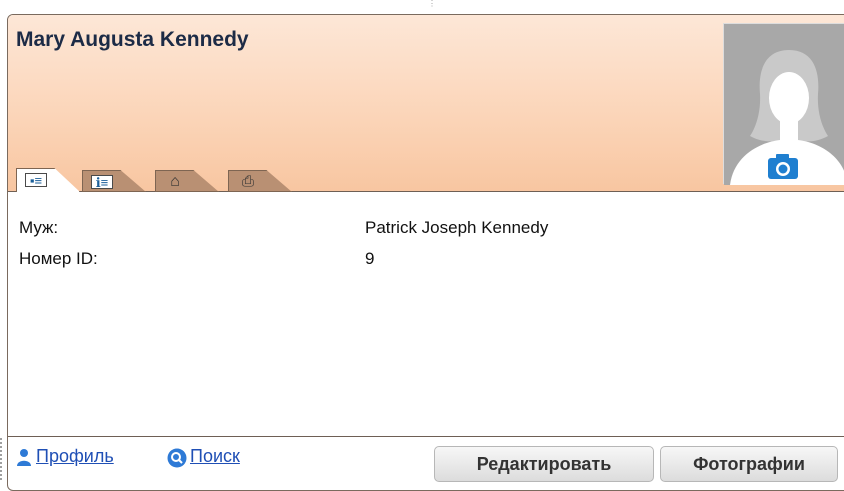 This screenshot has height=491, width=844. What do you see at coordinates (260, 181) in the screenshot?
I see `tab-inbox: ⎙` at bounding box center [260, 181].